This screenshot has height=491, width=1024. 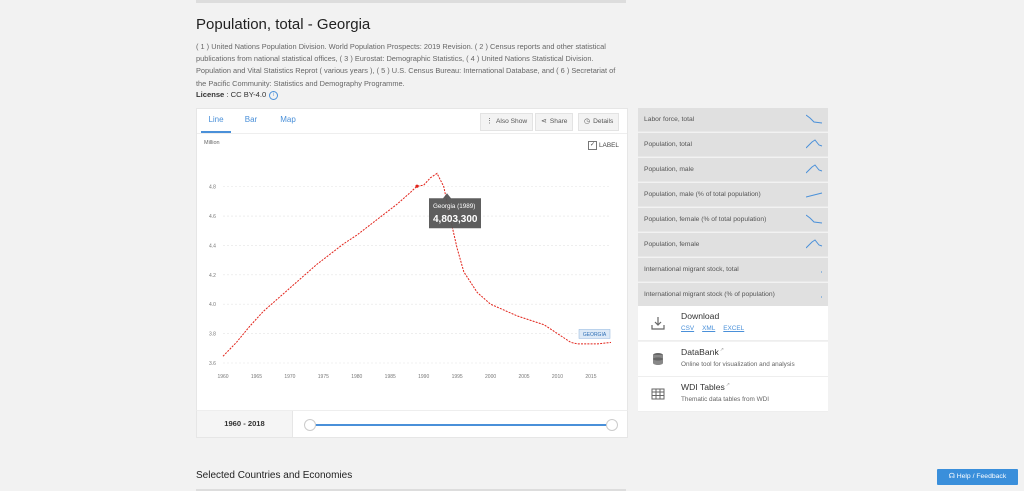 What do you see at coordinates (210, 94) in the screenshot?
I see `license-label: License` at bounding box center [210, 94].